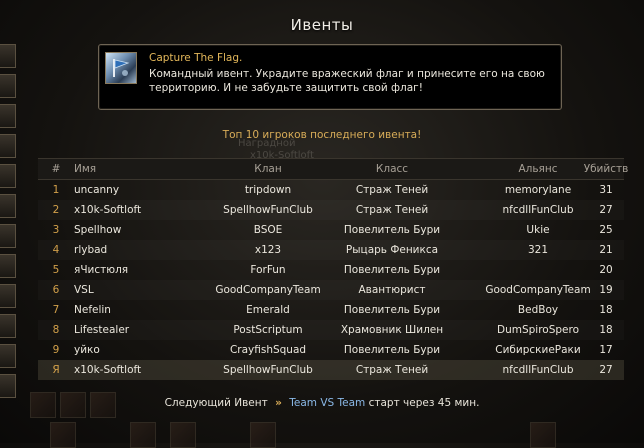 The height and width of the screenshot is (448, 644). What do you see at coordinates (392, 169) in the screenshot?
I see `column-header-class: Класс` at bounding box center [392, 169].